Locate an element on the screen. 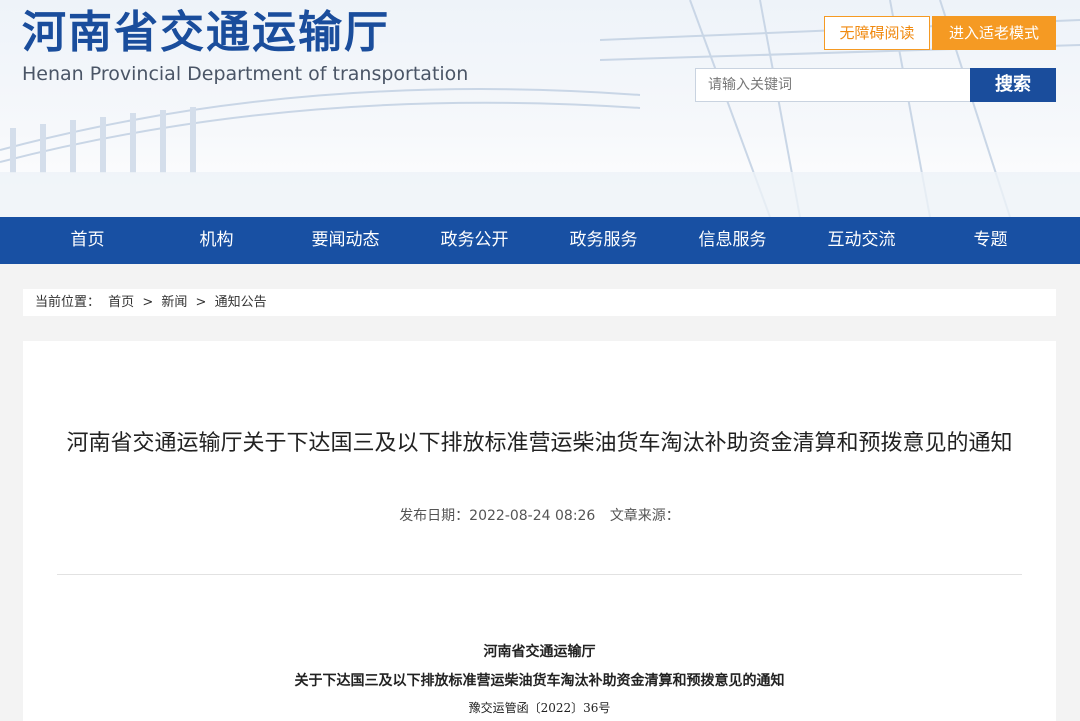 The image size is (1080, 721). nav-item-organization: 机构 is located at coordinates (216, 240).